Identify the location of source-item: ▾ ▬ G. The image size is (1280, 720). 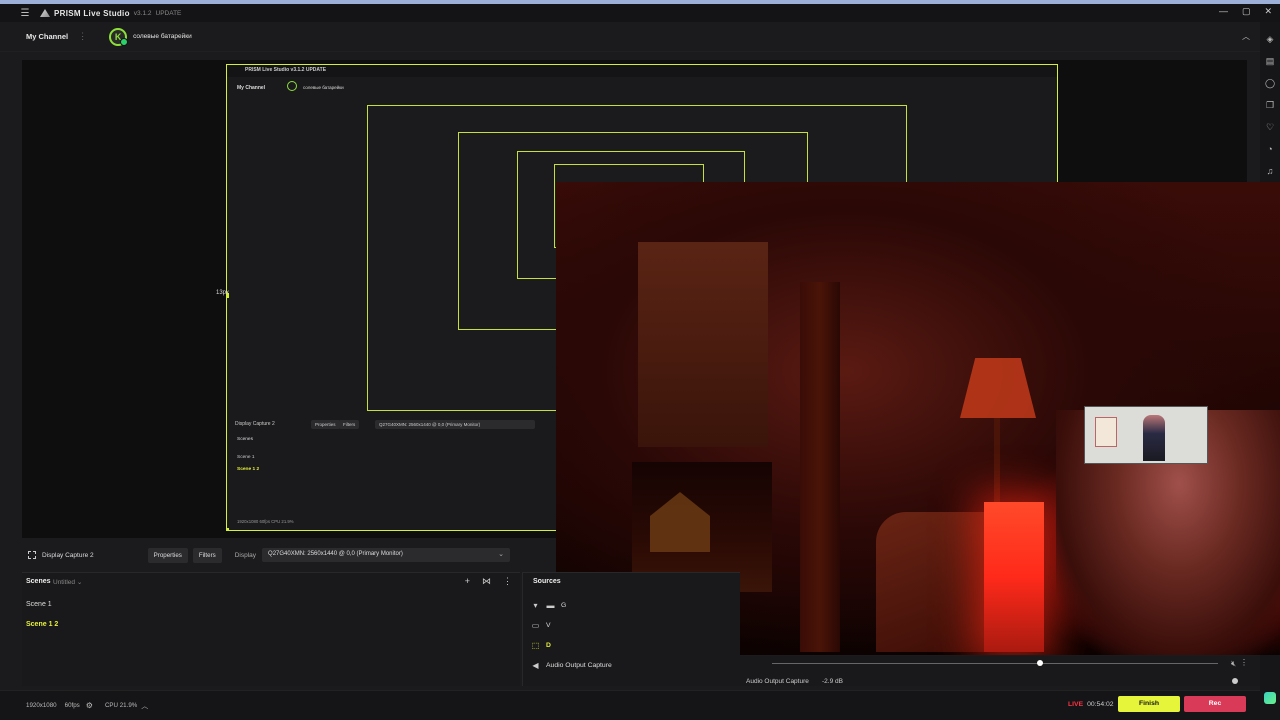
(548, 605).